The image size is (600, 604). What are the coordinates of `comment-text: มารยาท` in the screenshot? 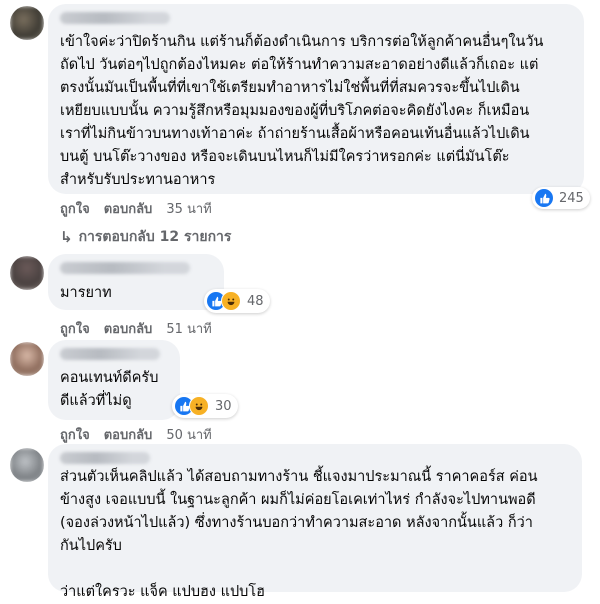 It's located at (86, 293).